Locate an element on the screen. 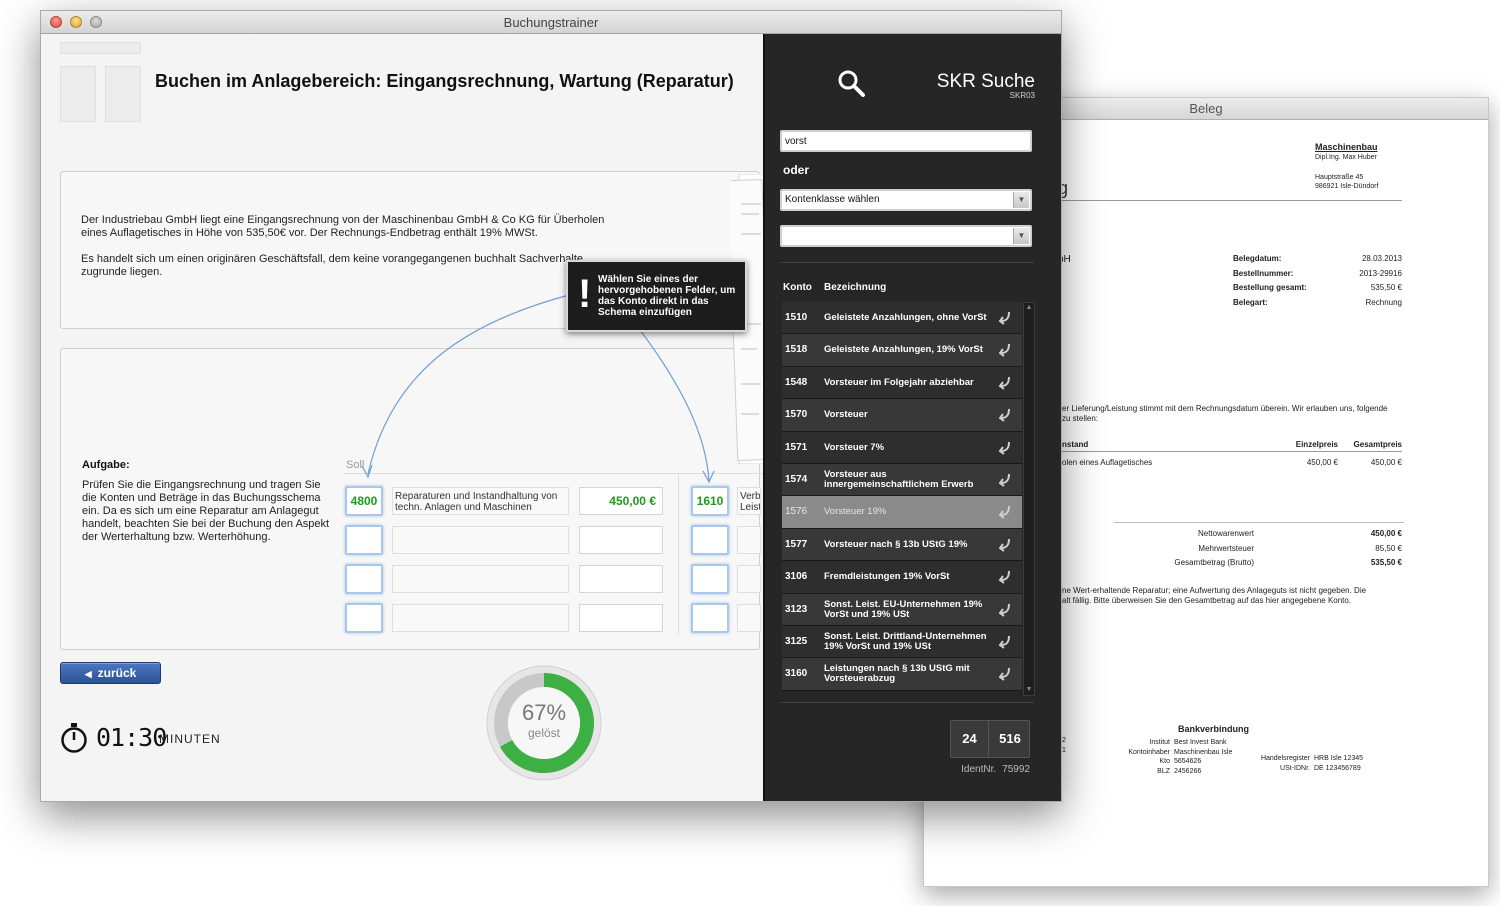 The height and width of the screenshot is (906, 1500). account-number: 1571 is located at coordinates (796, 447).